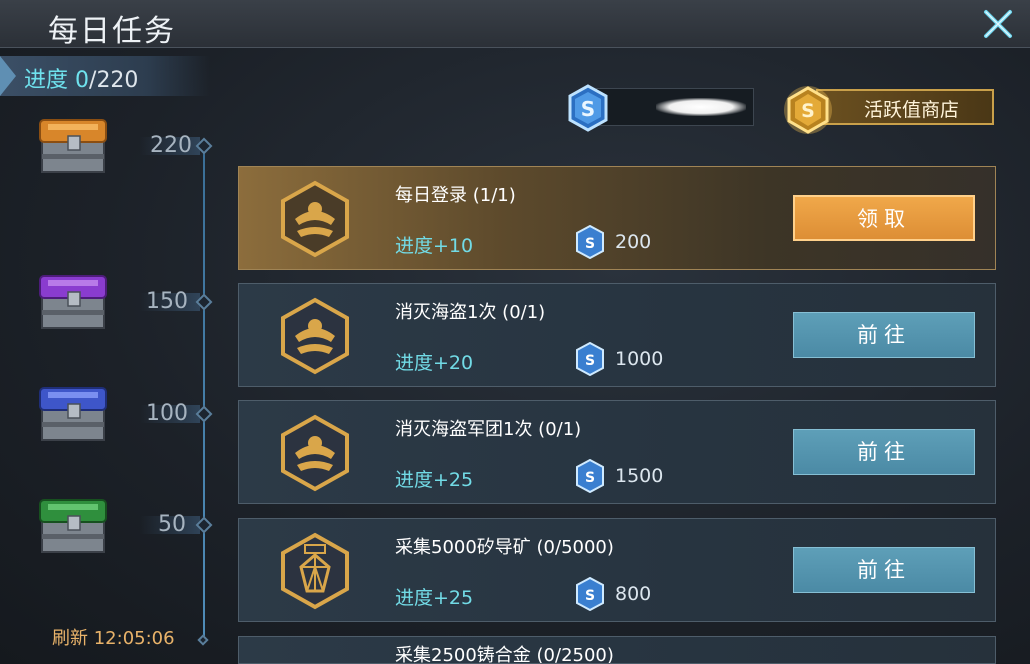 The width and height of the screenshot is (1030, 664). What do you see at coordinates (434, 246) in the screenshot?
I see `task-points: 进度+10` at bounding box center [434, 246].